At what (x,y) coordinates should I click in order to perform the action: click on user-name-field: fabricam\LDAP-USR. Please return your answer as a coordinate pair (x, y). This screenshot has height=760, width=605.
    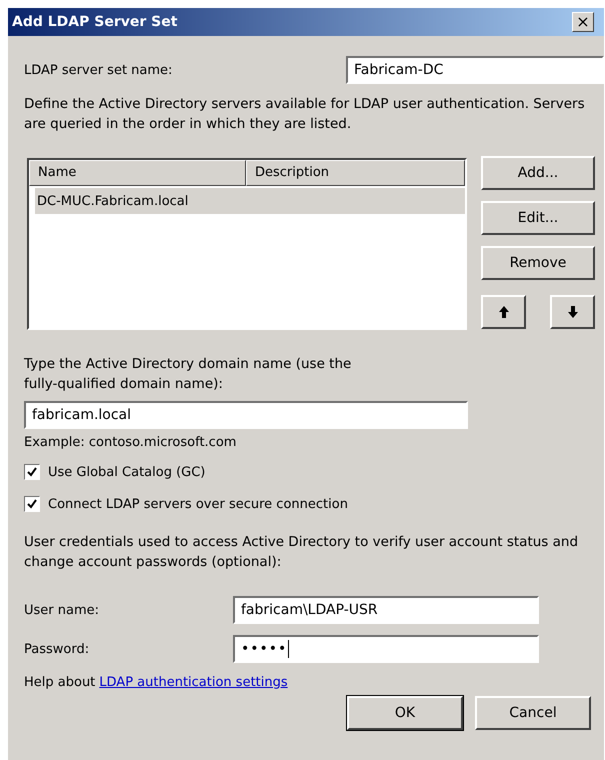
    Looking at the image, I should click on (386, 610).